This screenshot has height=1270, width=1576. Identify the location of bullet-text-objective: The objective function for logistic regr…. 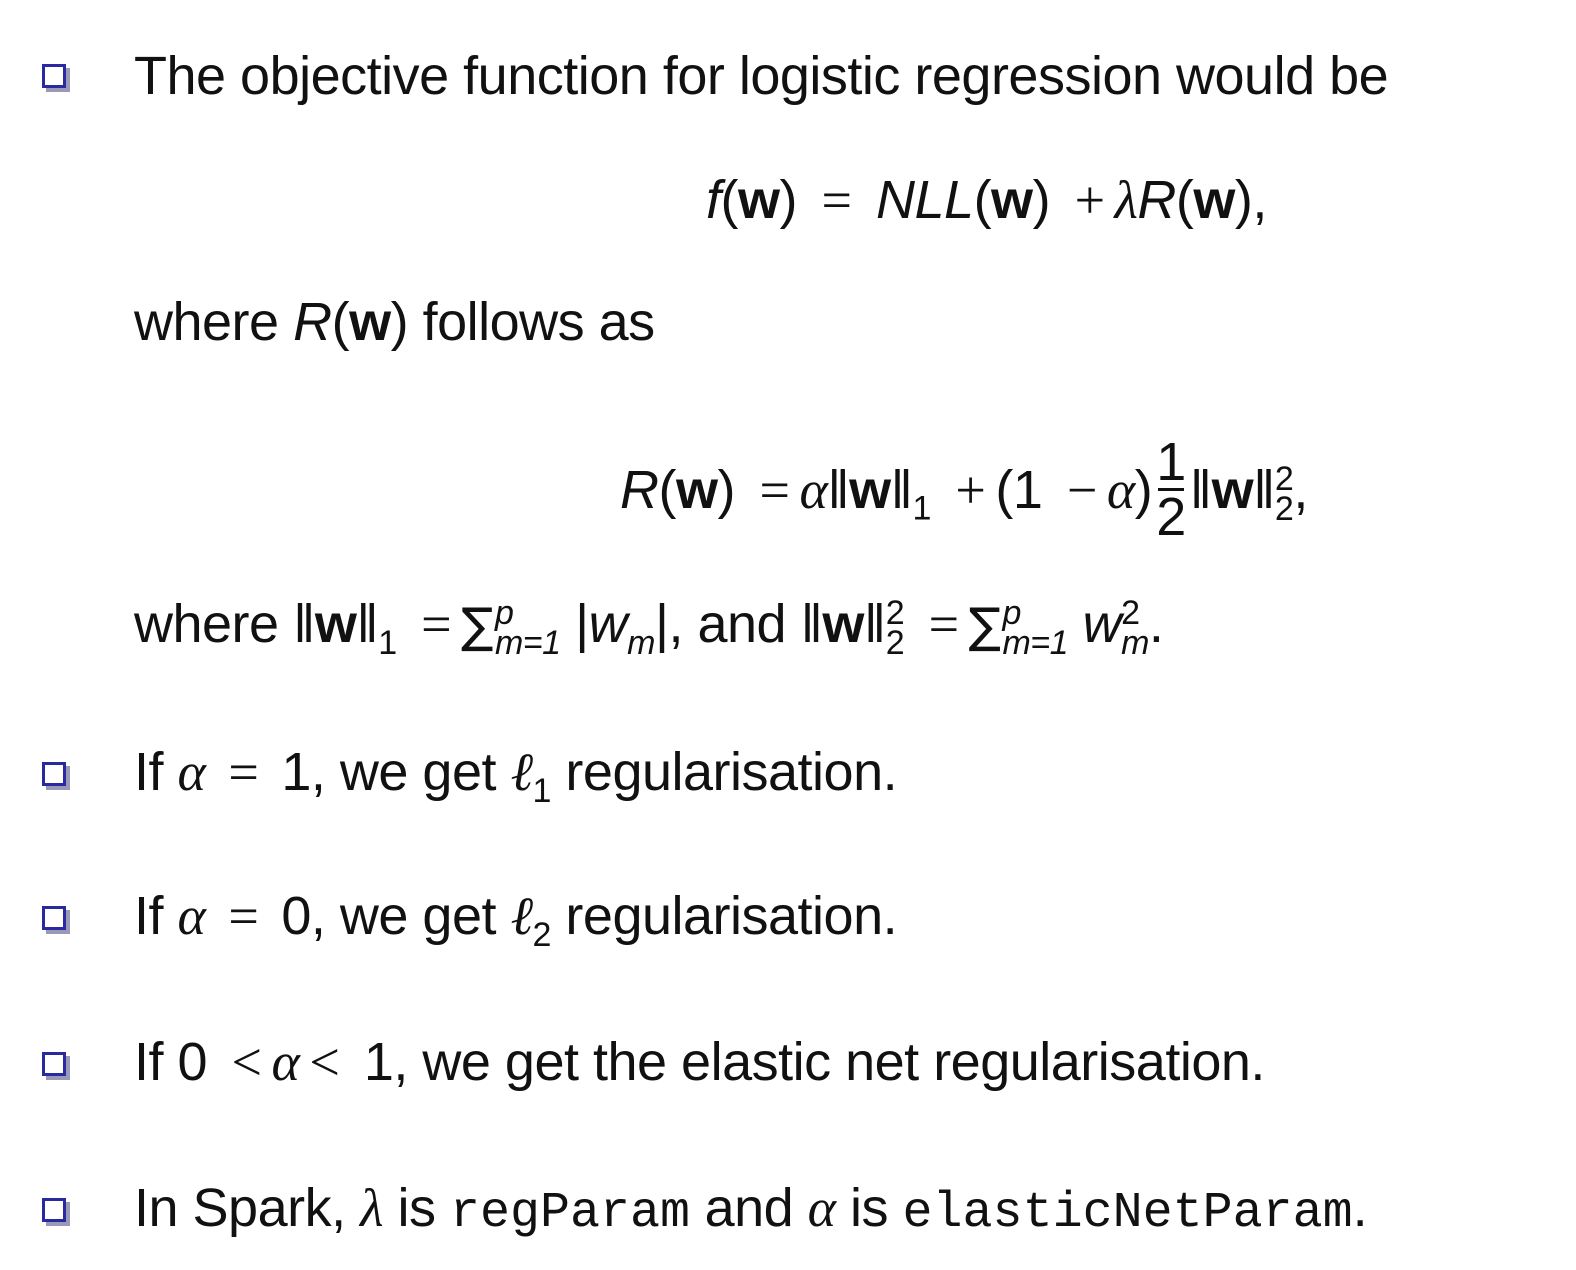
(761, 76).